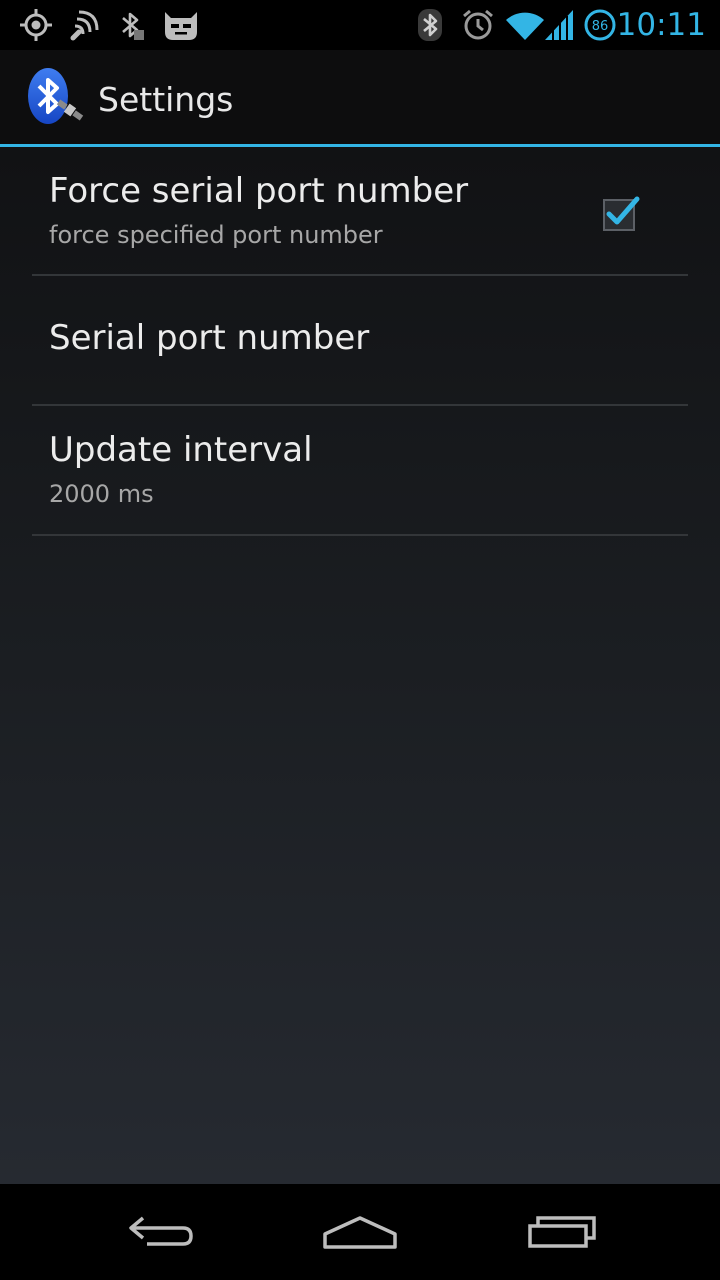 The width and height of the screenshot is (720, 1280). I want to click on status-bar: 86 10:11, so click(360, 25).